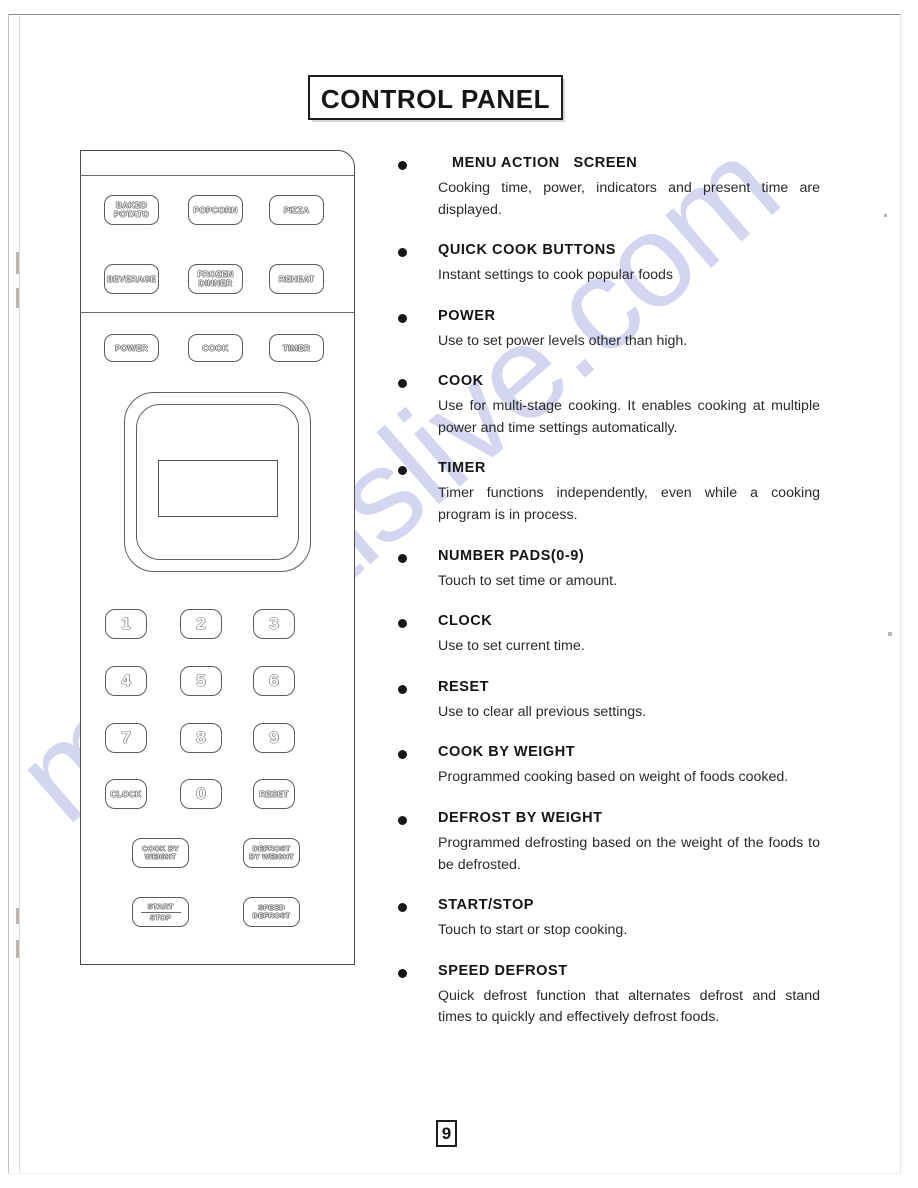 The width and height of the screenshot is (918, 1188). I want to click on button-defrost-by-weight: DEFROST BY WEIGHT, so click(271, 853).